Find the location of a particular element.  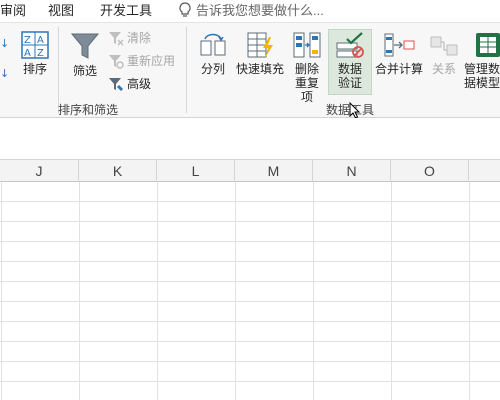

column-header-m: M is located at coordinates (274, 171).